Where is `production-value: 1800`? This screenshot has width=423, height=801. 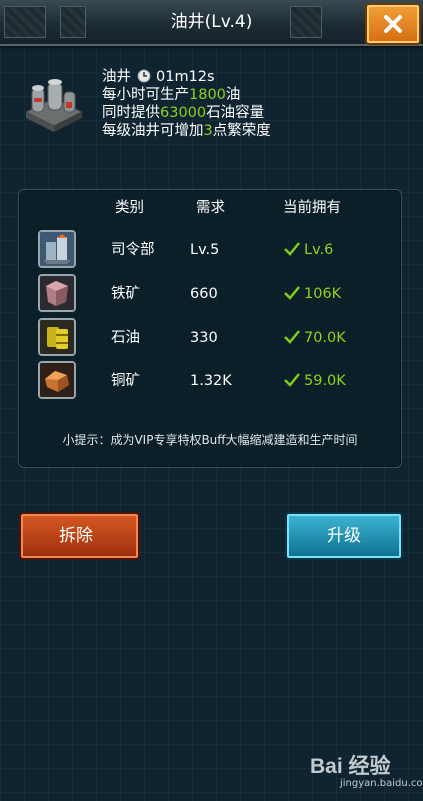
production-value: 1800 is located at coordinates (207, 95).